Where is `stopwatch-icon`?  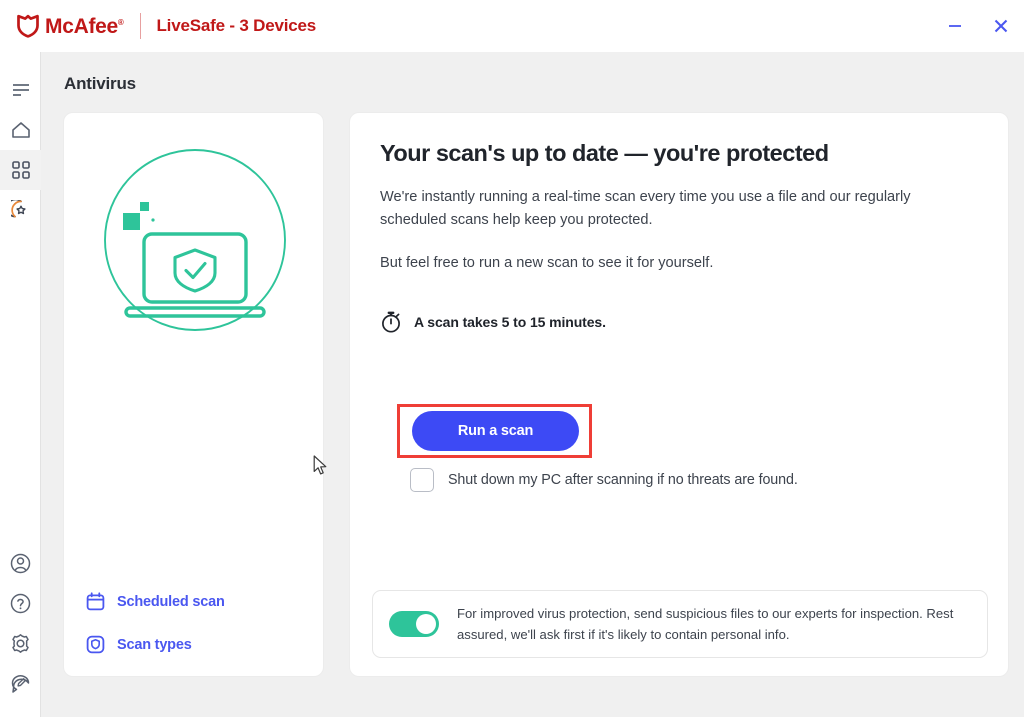 stopwatch-icon is located at coordinates (391, 322).